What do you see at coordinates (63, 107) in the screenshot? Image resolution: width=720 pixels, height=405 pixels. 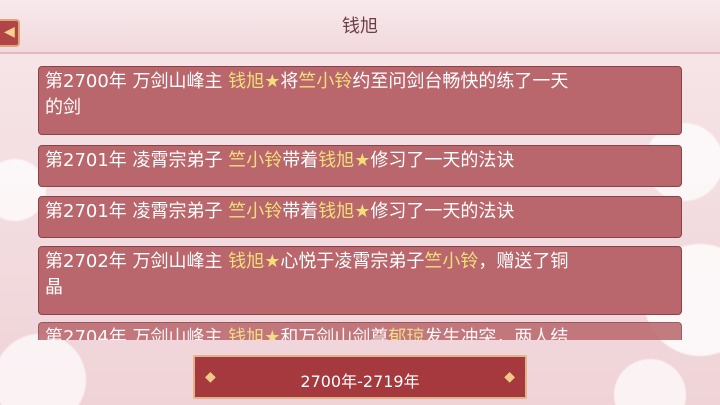 I see `entry-text: 的剑` at bounding box center [63, 107].